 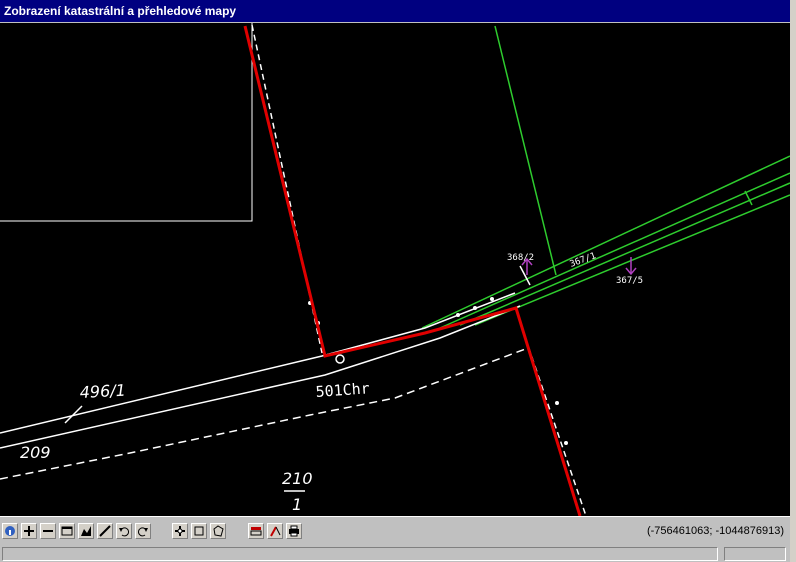 What do you see at coordinates (715, 531) in the screenshot?
I see `coordinate-readout: (-756461063; -1044876913)` at bounding box center [715, 531].